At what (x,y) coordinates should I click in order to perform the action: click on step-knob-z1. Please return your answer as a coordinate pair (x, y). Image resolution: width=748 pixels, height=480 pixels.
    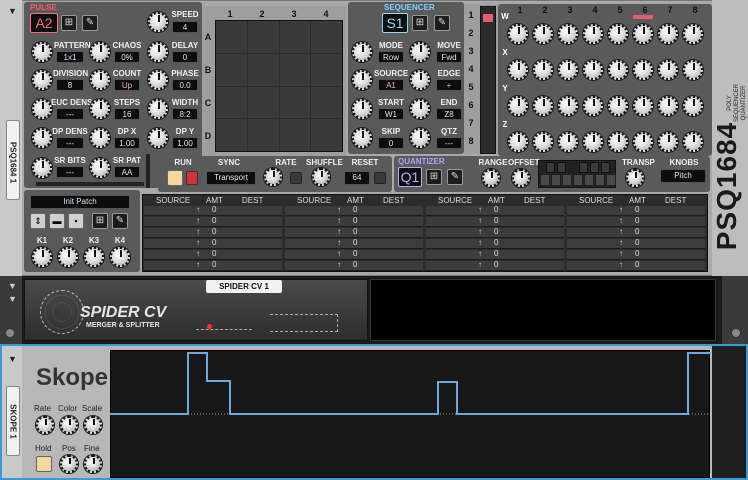
    Looking at the image, I should click on (518, 142).